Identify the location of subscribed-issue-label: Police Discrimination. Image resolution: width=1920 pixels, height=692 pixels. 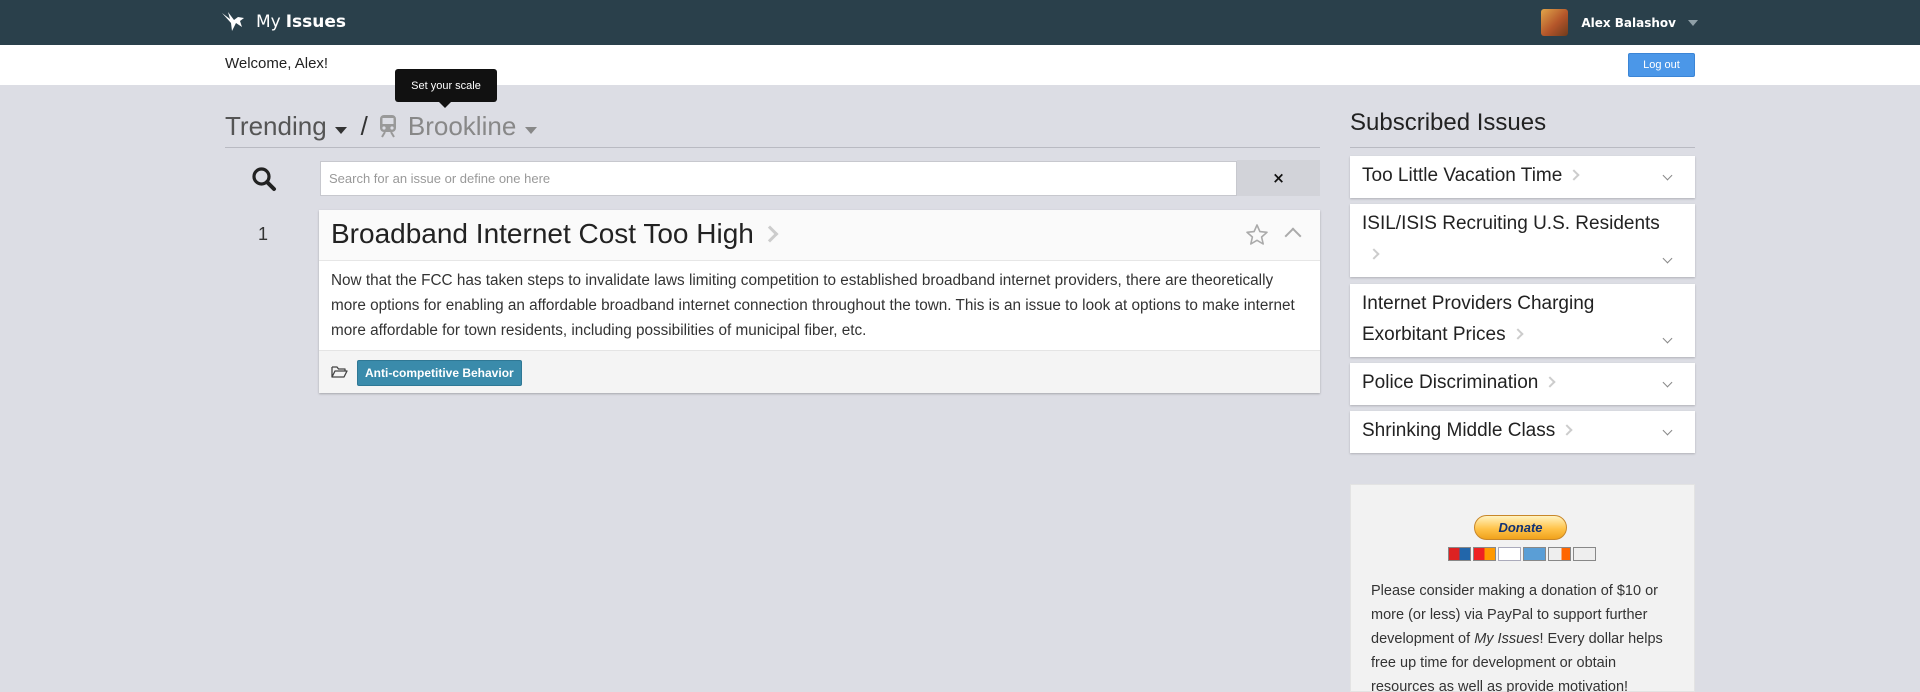
(1450, 382).